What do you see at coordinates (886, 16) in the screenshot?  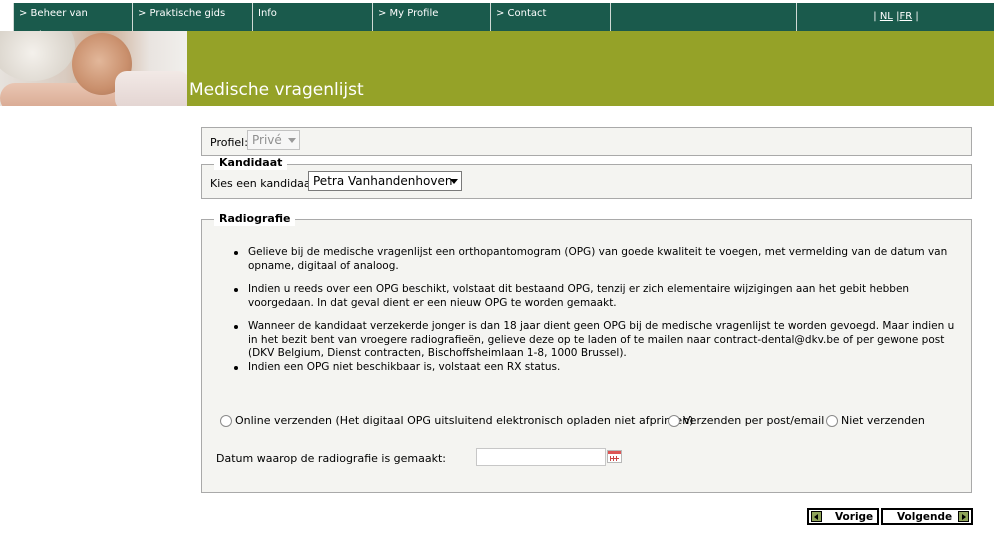 I see `lang-nl-link: NL` at bounding box center [886, 16].